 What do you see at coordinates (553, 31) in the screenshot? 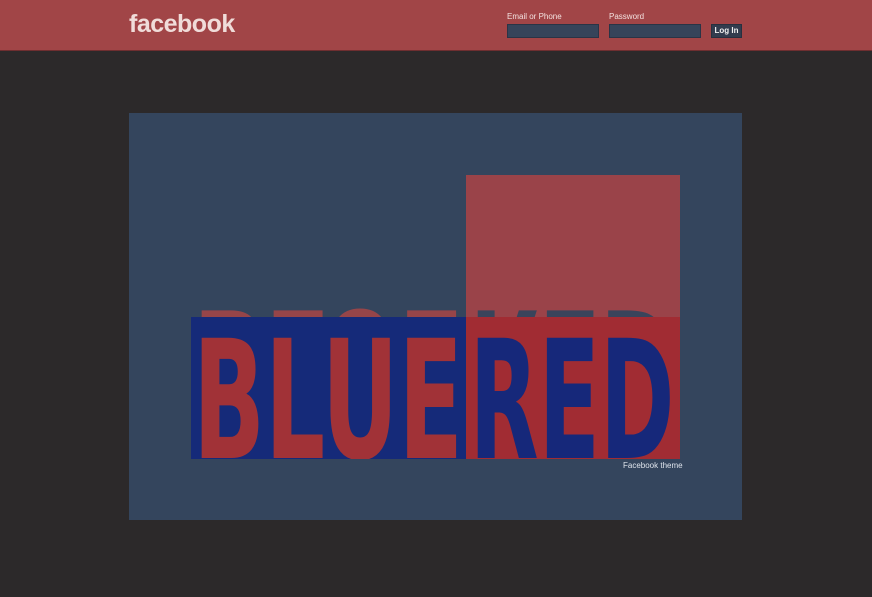
I see `email-field` at bounding box center [553, 31].